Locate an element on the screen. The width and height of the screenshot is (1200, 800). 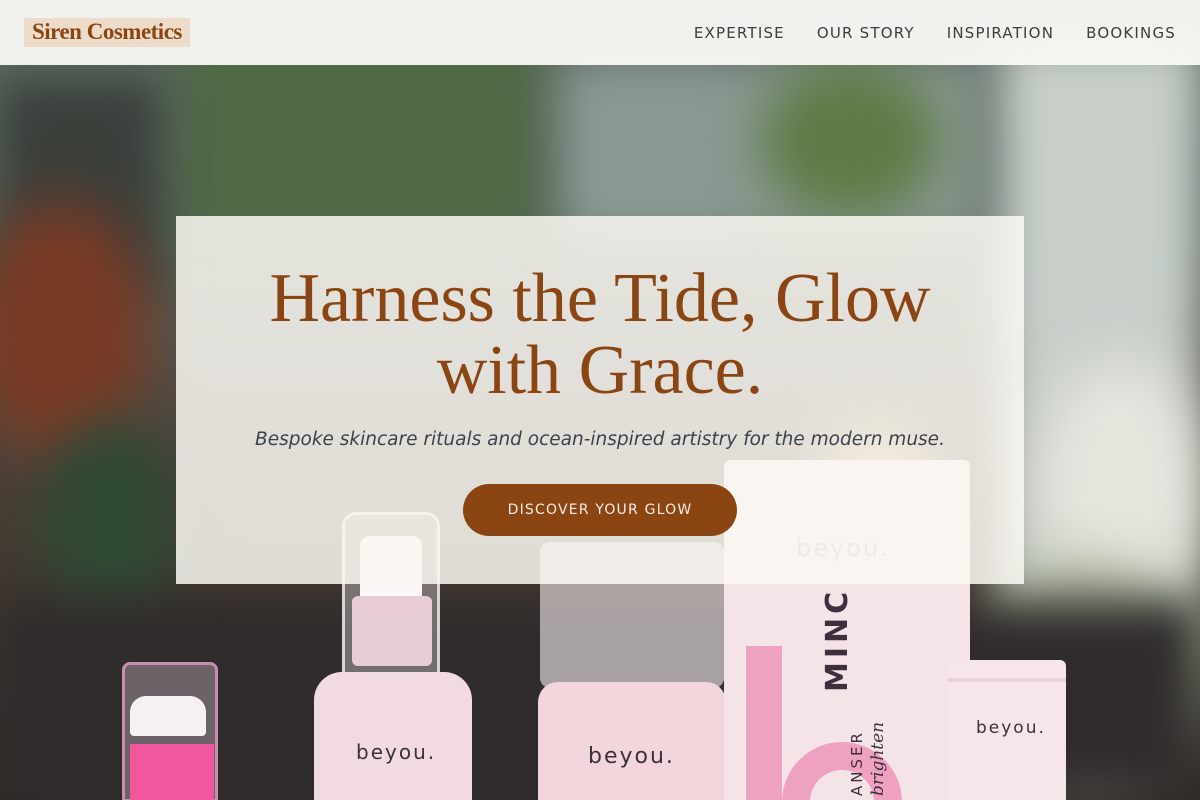
nav-link-inspiration: INSPIRATION is located at coordinates (1000, 33).